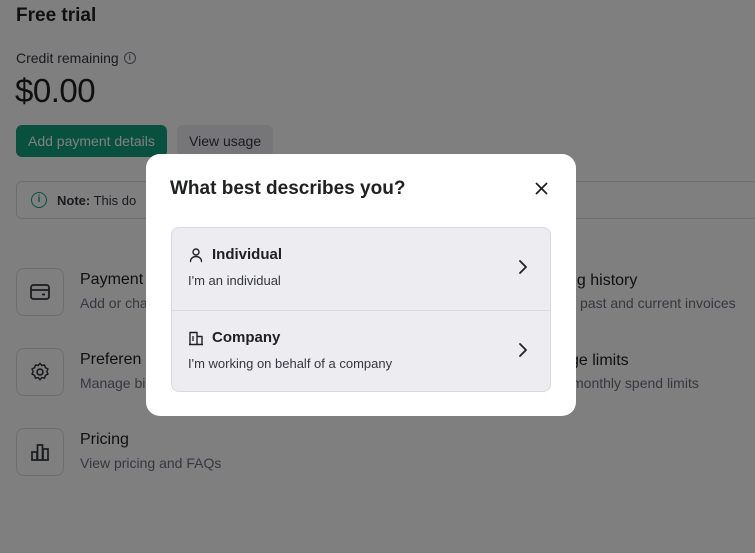  What do you see at coordinates (290, 363) in the screenshot?
I see `option-company-sub: I'm working on behalf of a company` at bounding box center [290, 363].